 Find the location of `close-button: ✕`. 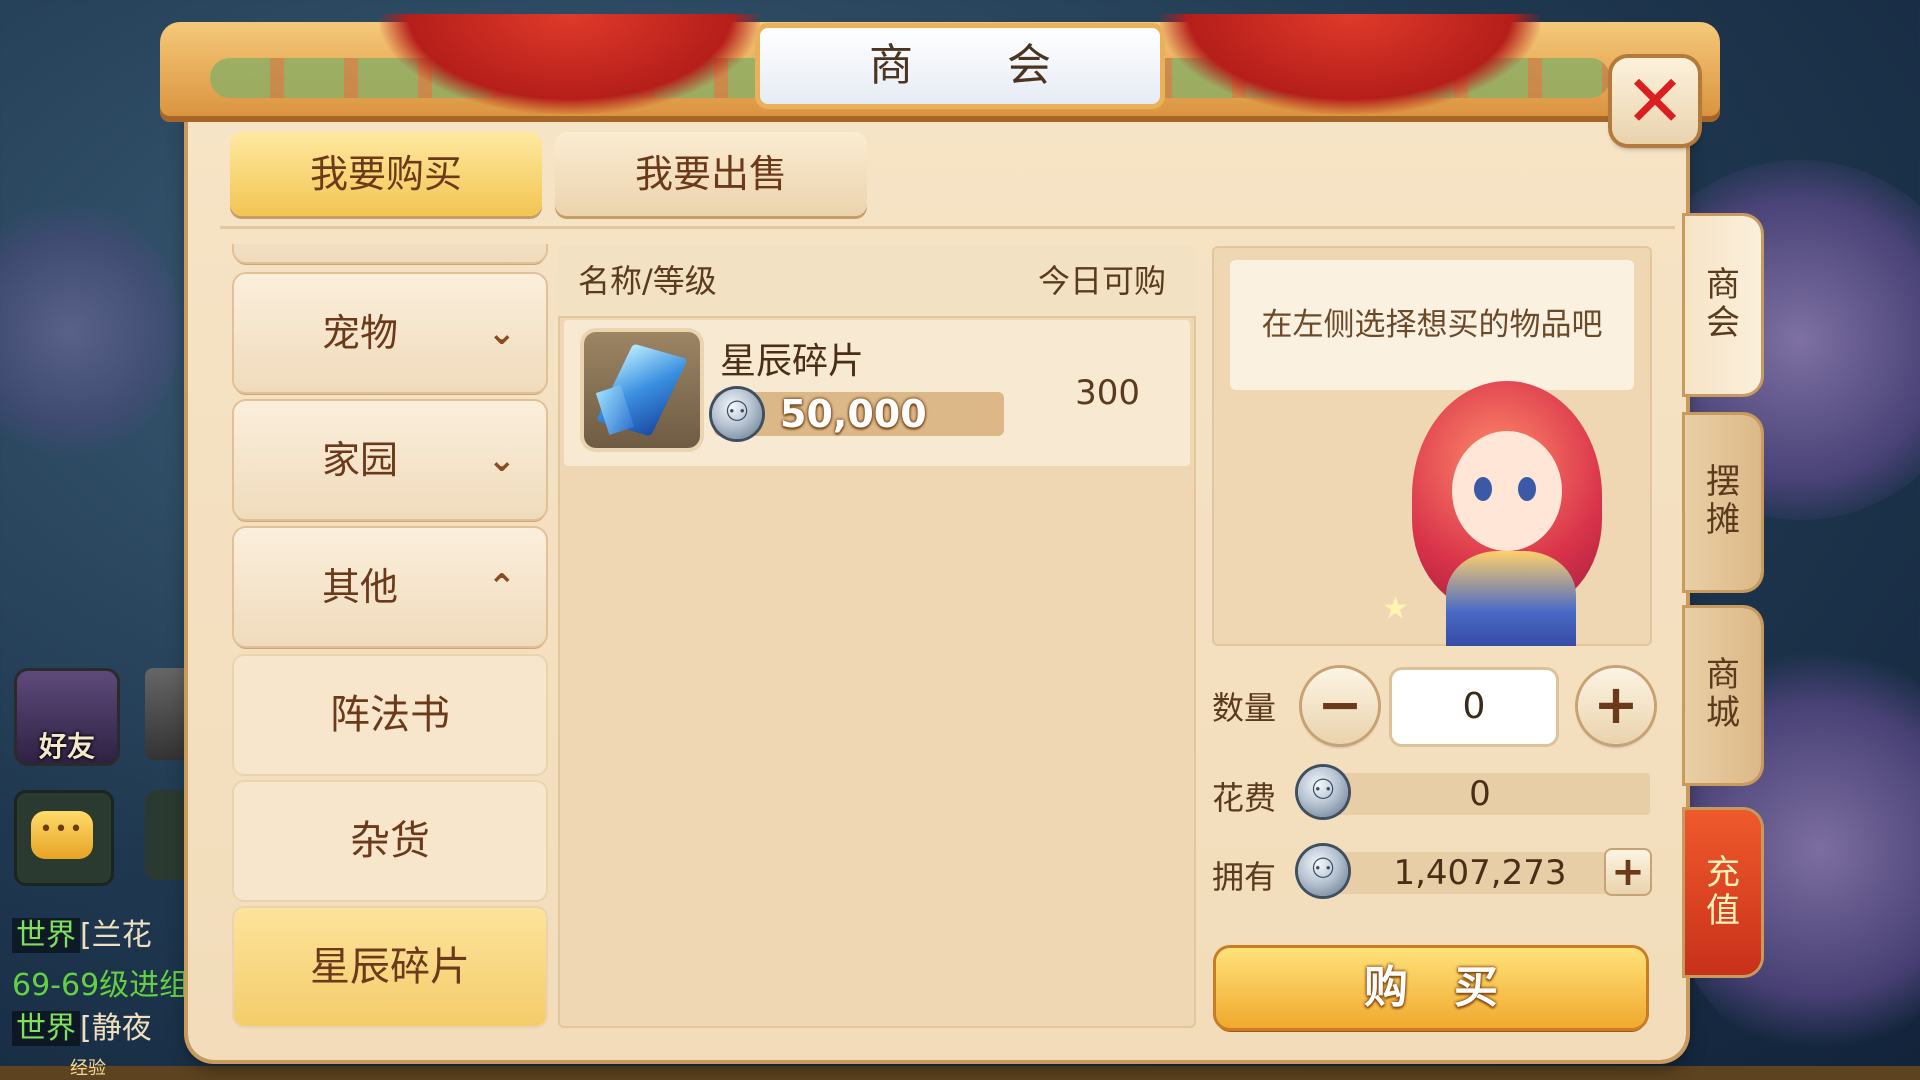

close-button: ✕ is located at coordinates (1655, 101).